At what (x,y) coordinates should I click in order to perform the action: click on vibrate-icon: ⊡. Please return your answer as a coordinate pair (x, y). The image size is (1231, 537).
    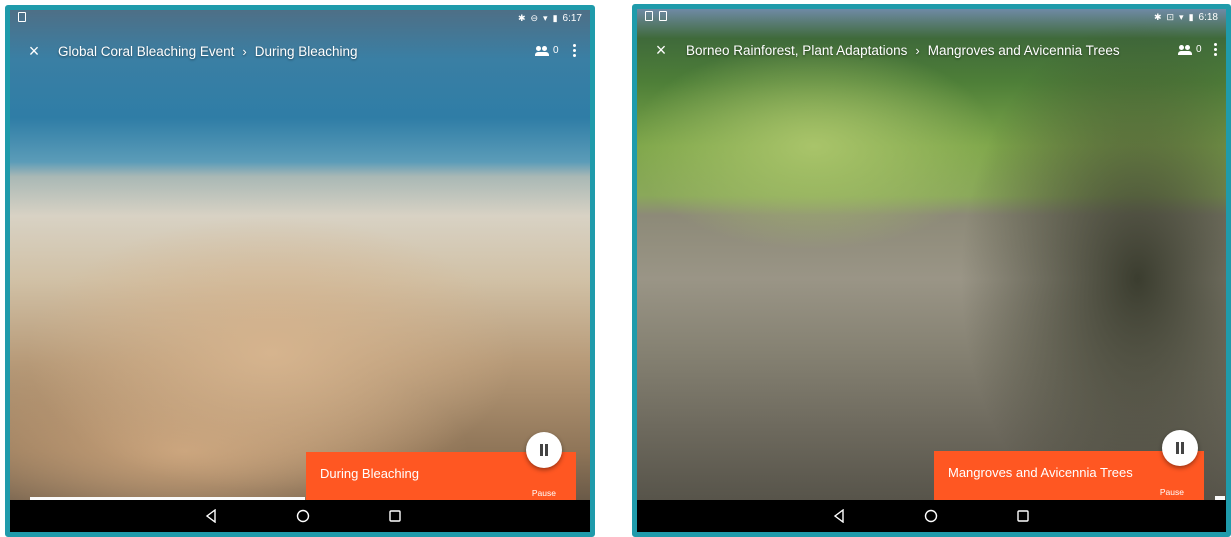
    Looking at the image, I should click on (1170, 17).